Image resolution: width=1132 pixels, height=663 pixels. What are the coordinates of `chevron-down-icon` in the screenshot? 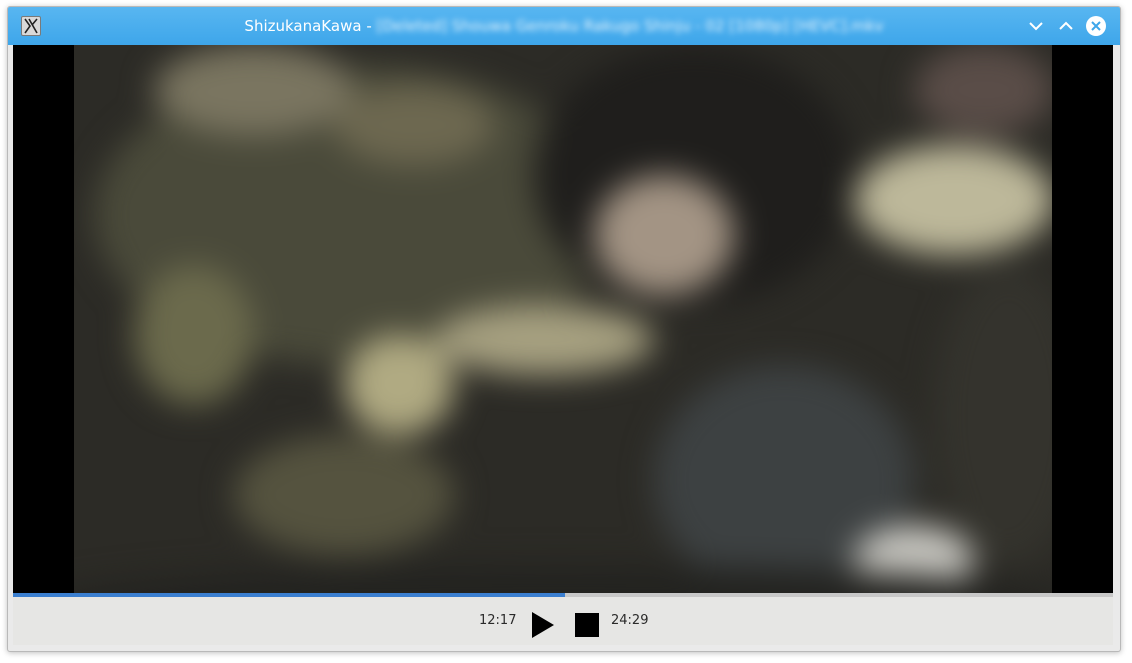 It's located at (1036, 26).